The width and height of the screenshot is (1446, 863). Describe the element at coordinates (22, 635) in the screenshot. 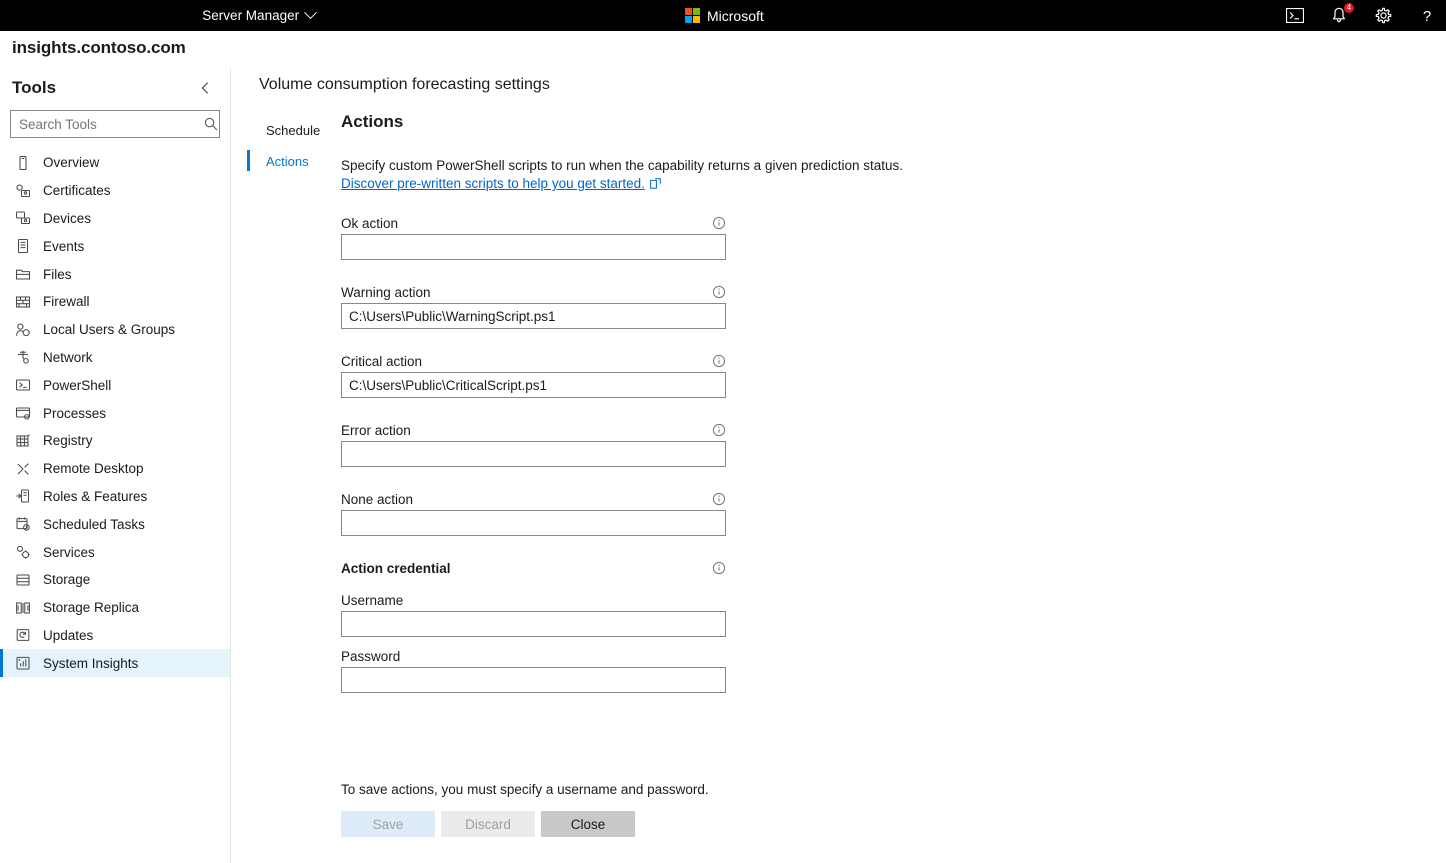

I see `updates-icon` at that location.